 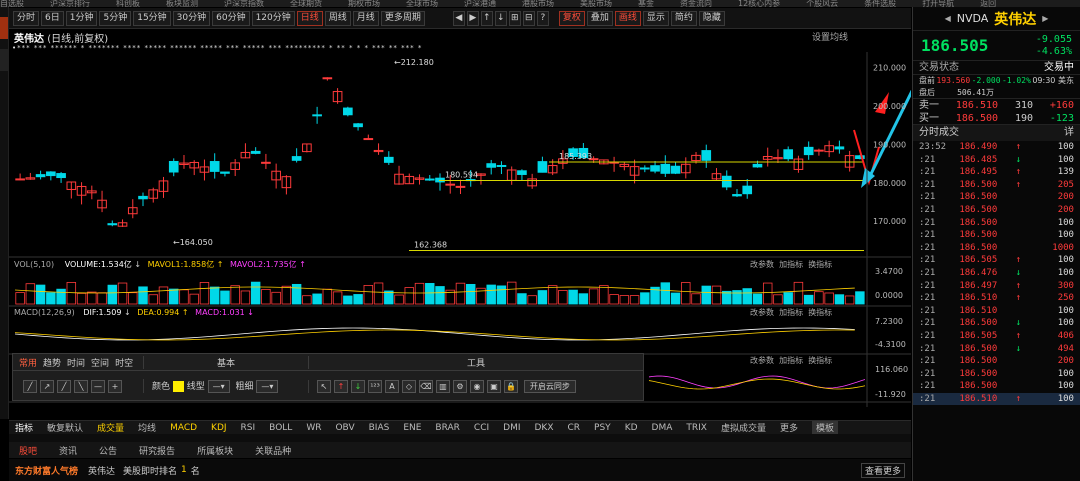 What do you see at coordinates (191, 18) in the screenshot?
I see `period-5: 30分钟` at bounding box center [191, 18].